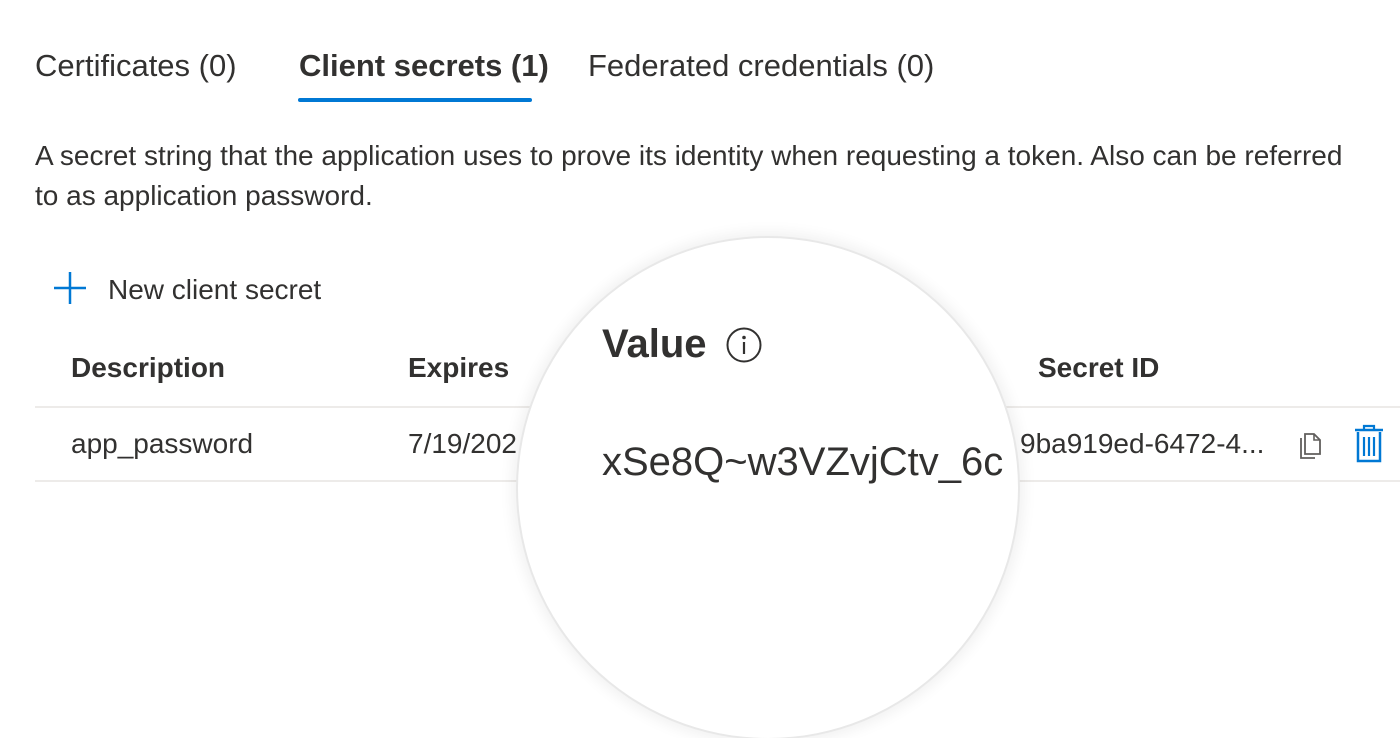 The height and width of the screenshot is (738, 1400). I want to click on column-header-expires: Expires, so click(459, 367).